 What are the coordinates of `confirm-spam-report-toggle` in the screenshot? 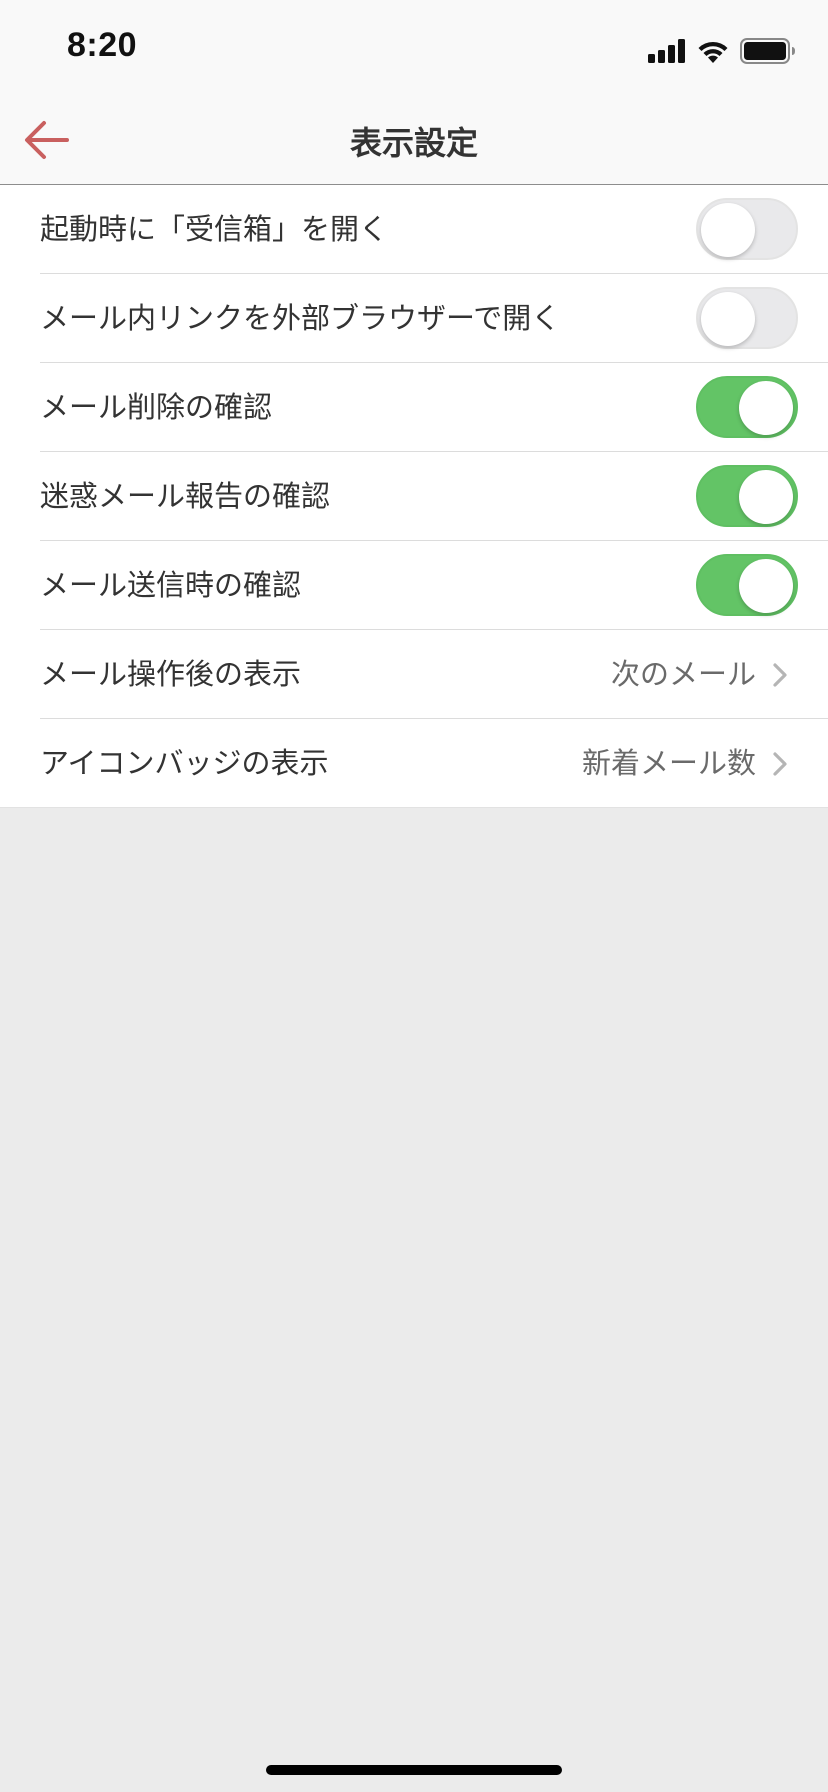 It's located at (747, 496).